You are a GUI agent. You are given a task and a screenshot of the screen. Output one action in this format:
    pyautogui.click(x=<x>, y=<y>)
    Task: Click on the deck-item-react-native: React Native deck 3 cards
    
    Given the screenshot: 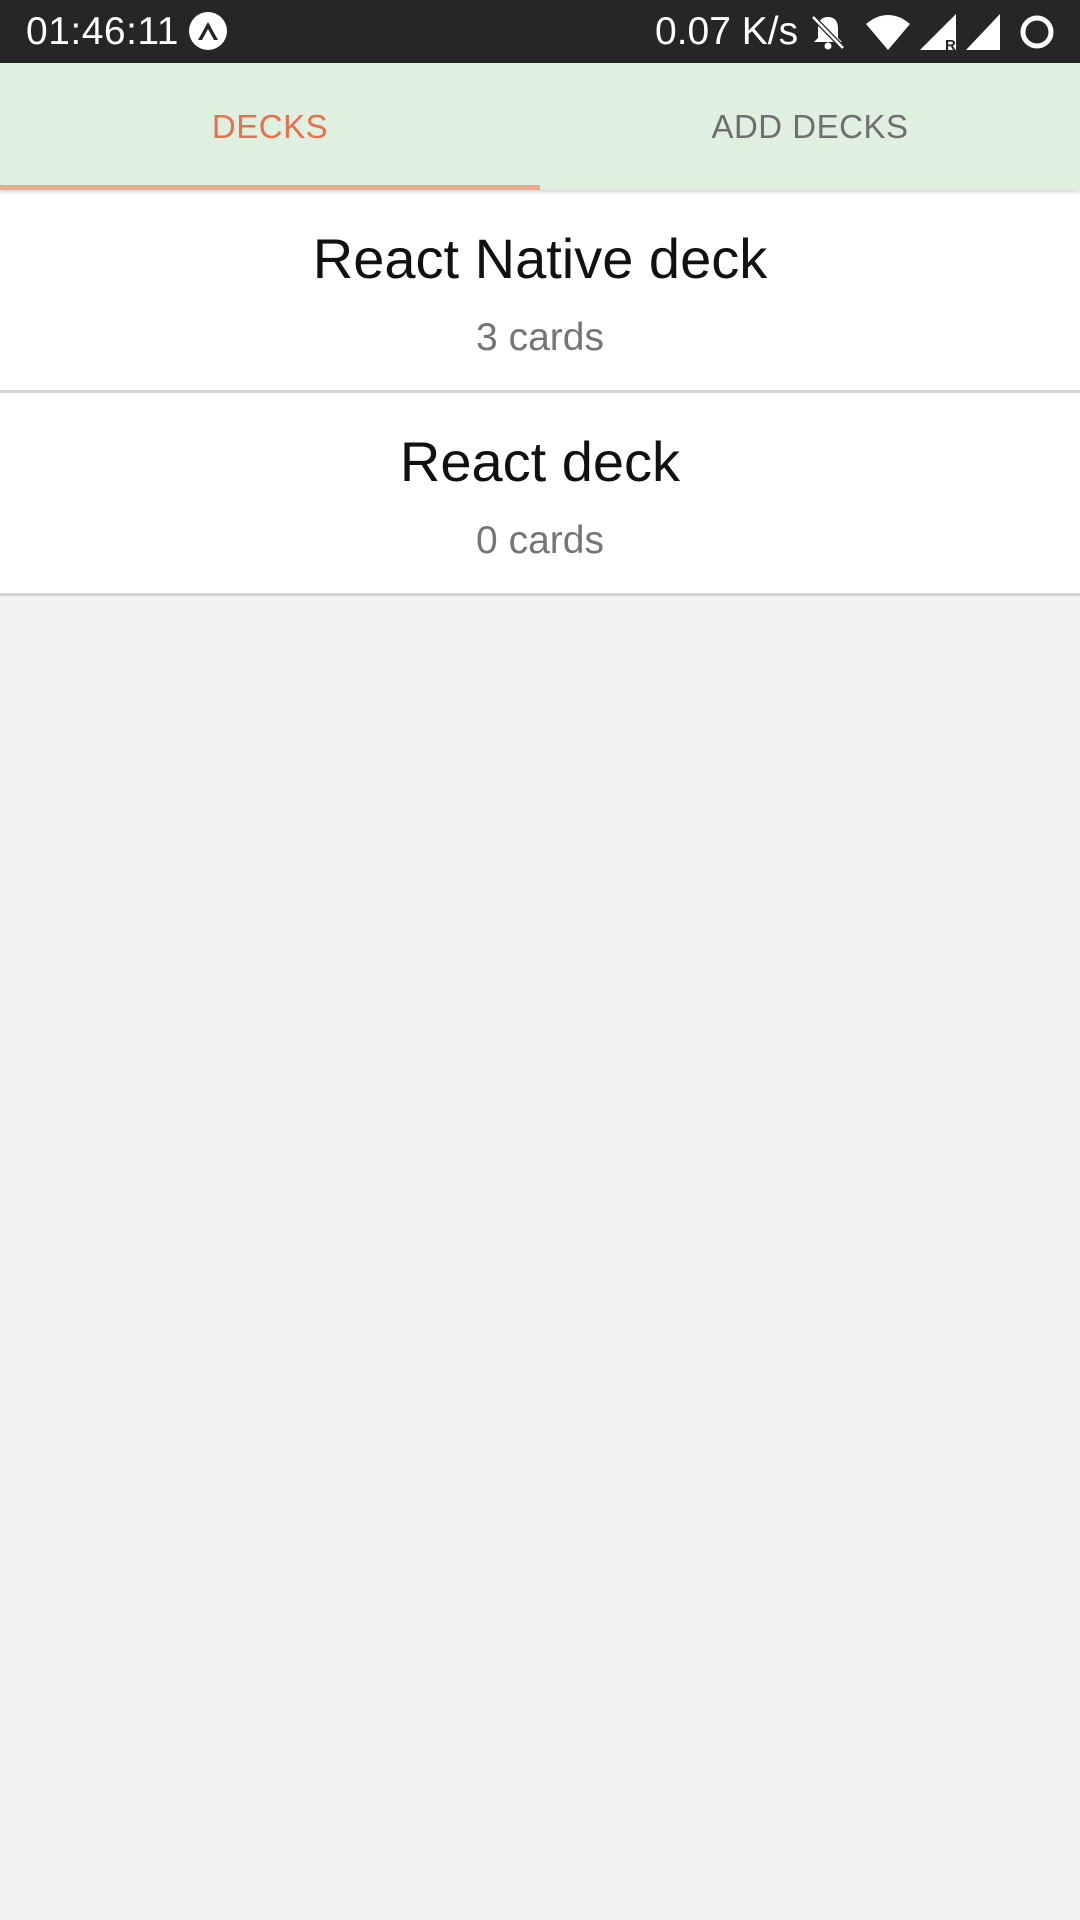 What is the action you would take?
    pyautogui.click(x=540, y=291)
    